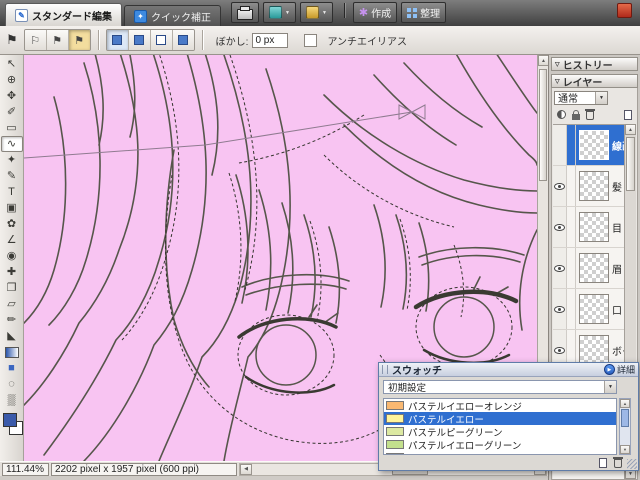 The width and height of the screenshot is (640, 480). What do you see at coordinates (320, 40) in the screenshot?
I see `tool-options-bar: ⚑ ⚐ ⚑ ⚑ ぼかし: 0 px アンチエイリアス` at bounding box center [320, 40].